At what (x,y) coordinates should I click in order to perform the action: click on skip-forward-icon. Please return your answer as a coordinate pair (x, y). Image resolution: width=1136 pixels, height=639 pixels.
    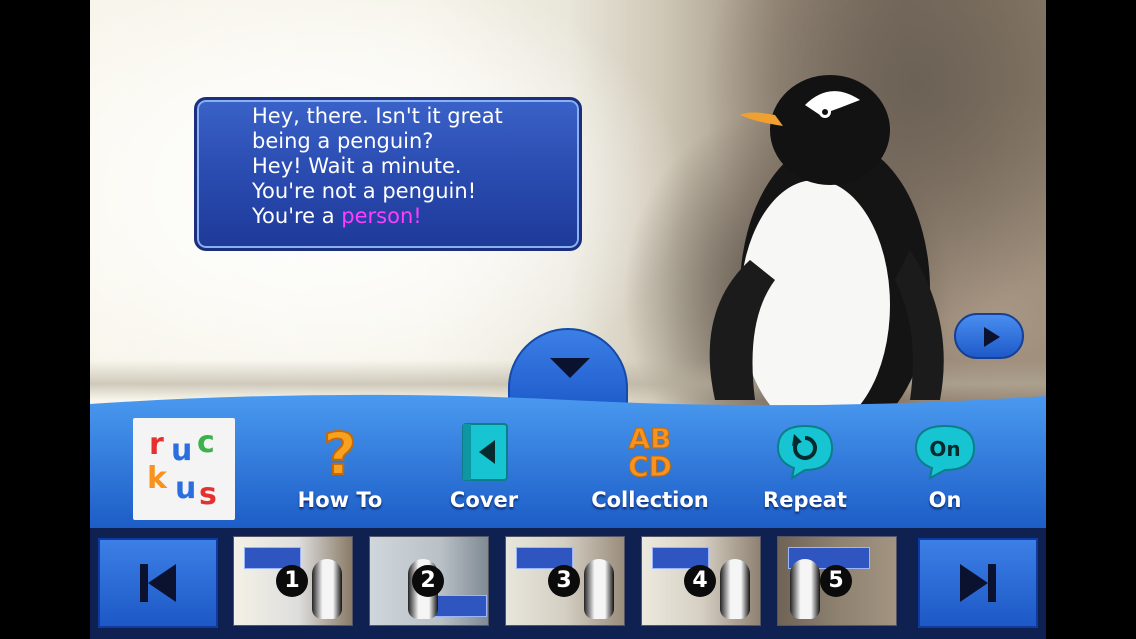
    Looking at the image, I should click on (978, 583).